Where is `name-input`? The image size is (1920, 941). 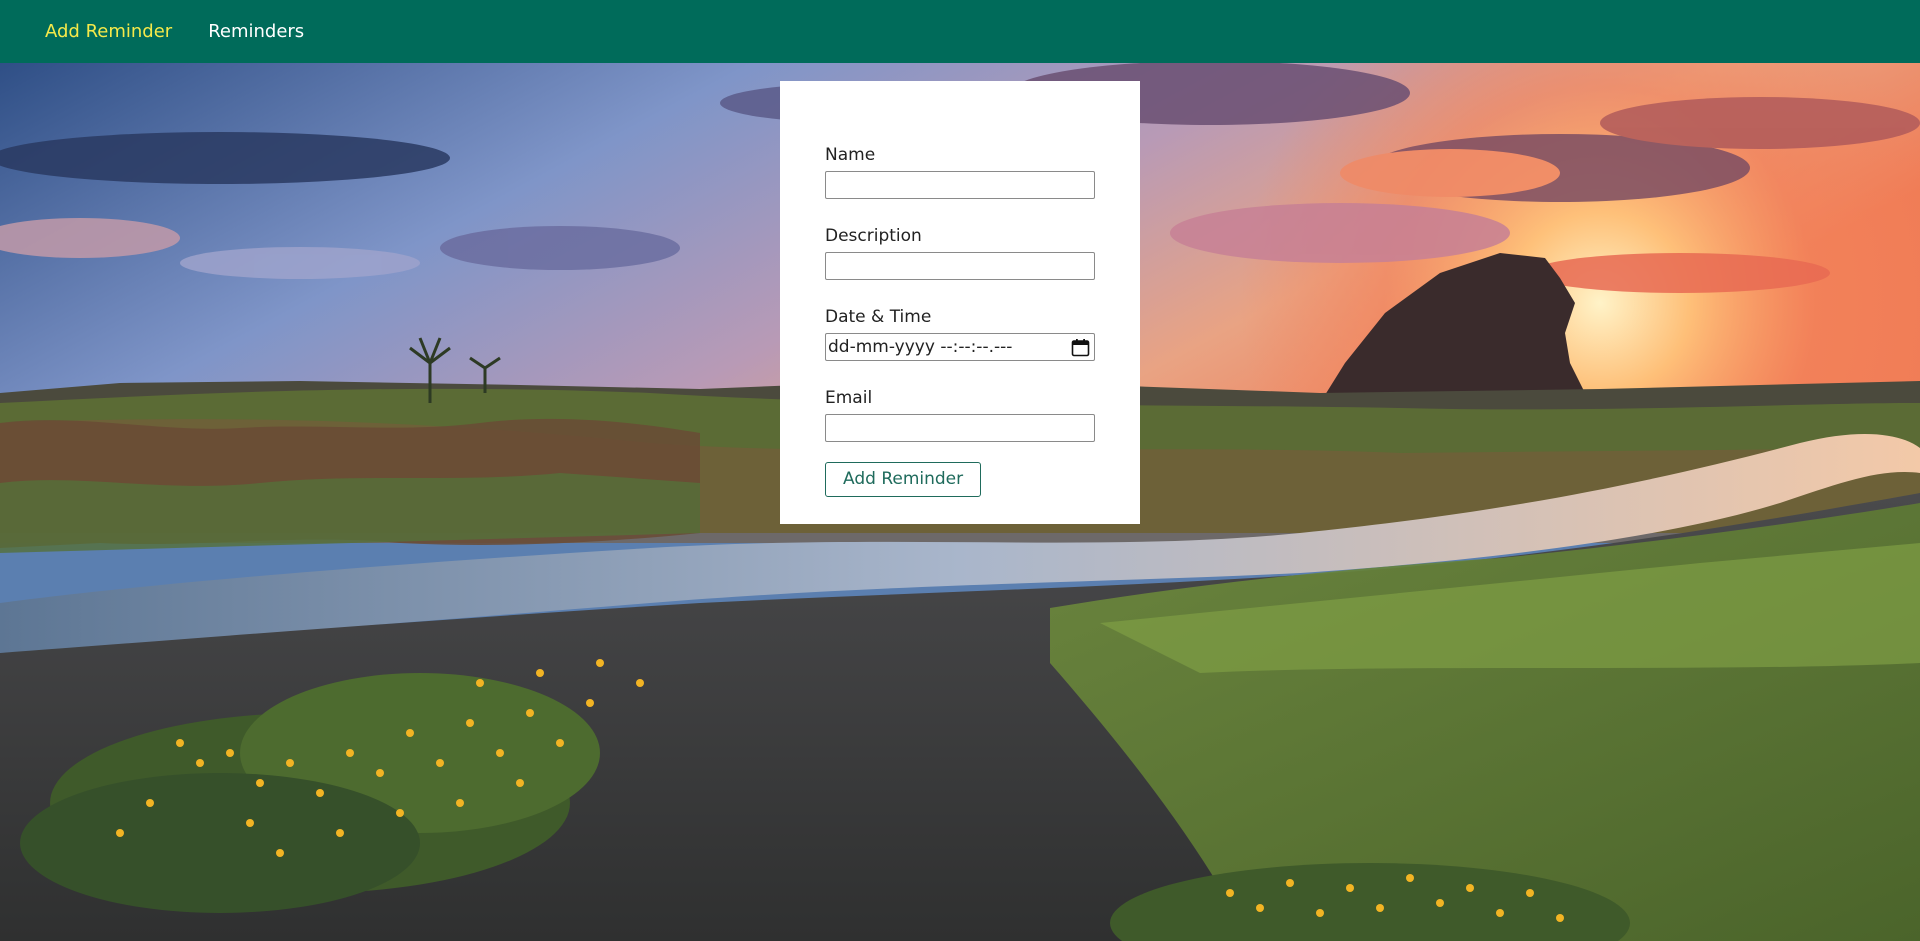
name-input is located at coordinates (960, 185).